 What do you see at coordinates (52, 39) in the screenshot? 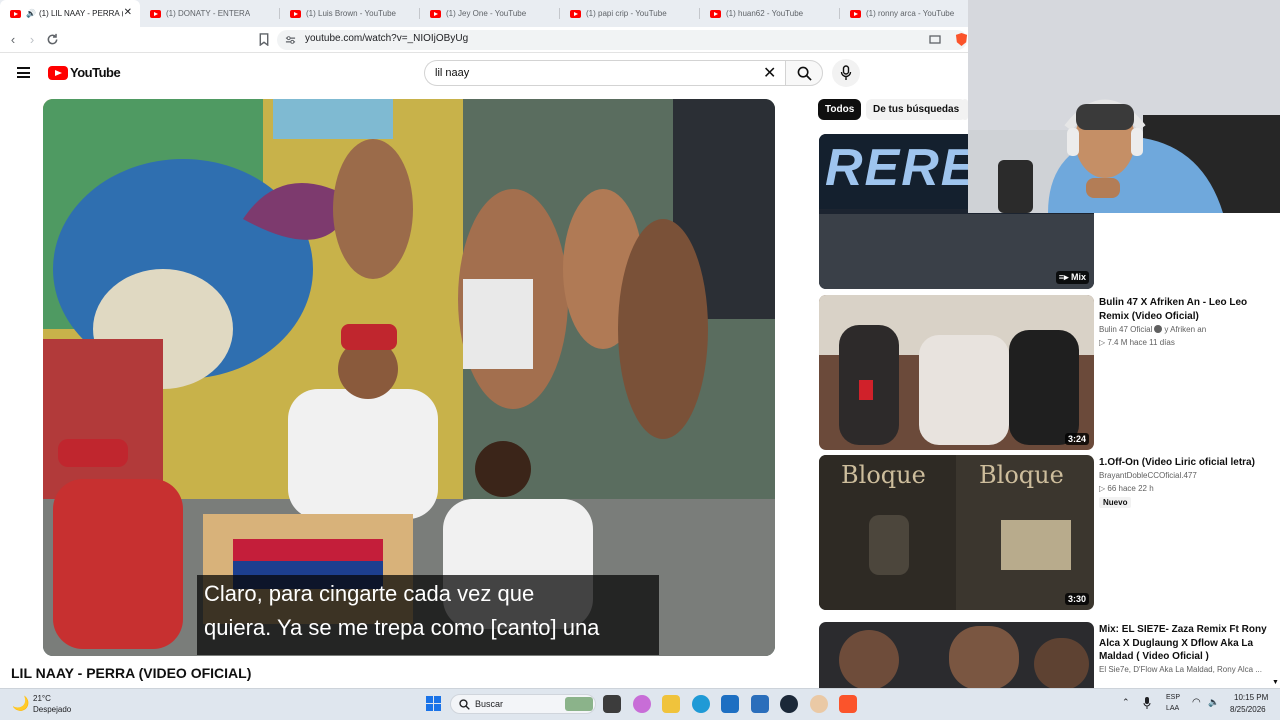
I see `reload-icon` at bounding box center [52, 39].